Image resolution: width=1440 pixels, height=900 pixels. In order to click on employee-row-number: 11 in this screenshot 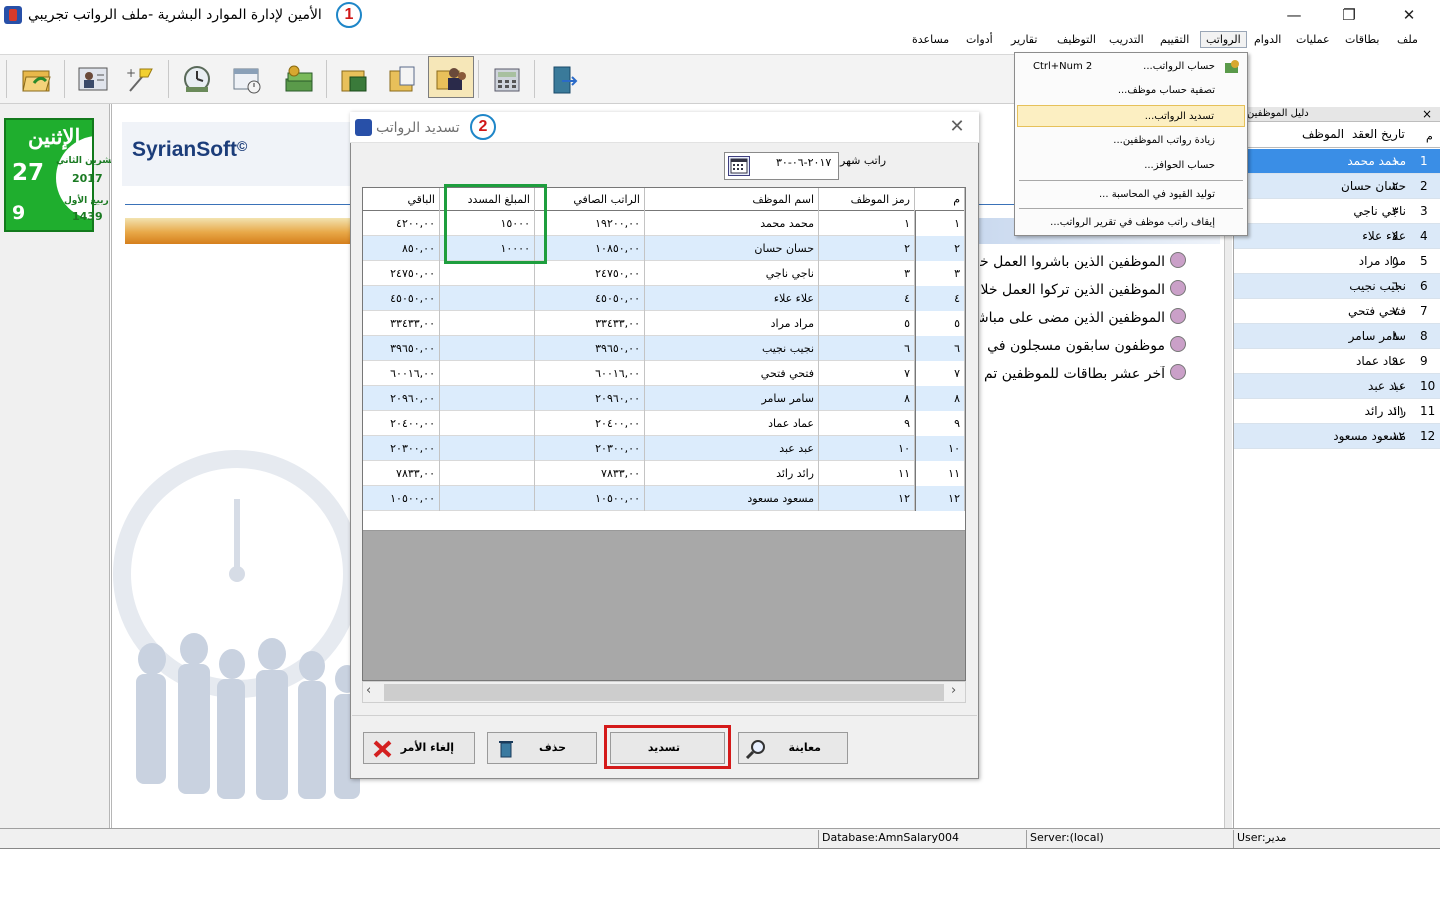, I will do `click(1428, 411)`.